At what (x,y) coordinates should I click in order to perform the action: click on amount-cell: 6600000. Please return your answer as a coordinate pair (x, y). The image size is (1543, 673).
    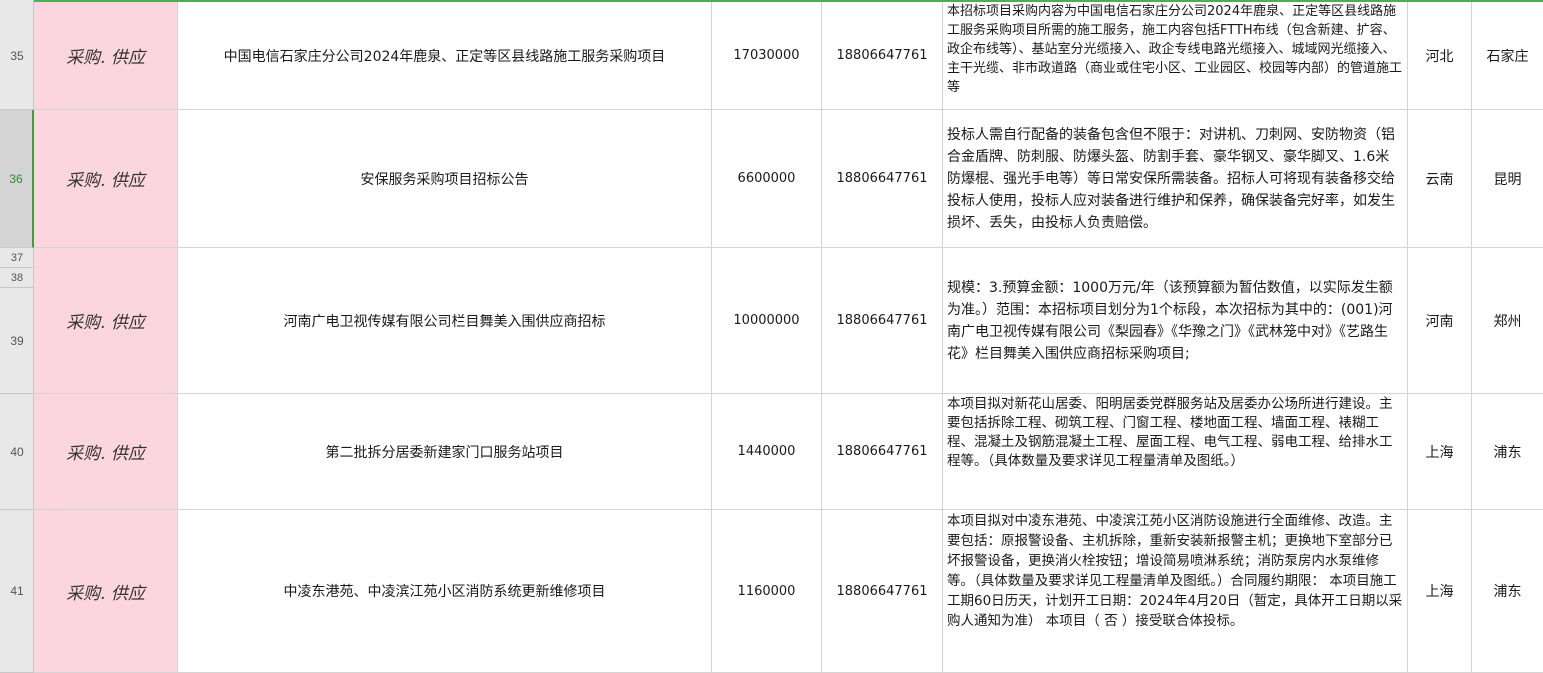
    Looking at the image, I should click on (767, 179).